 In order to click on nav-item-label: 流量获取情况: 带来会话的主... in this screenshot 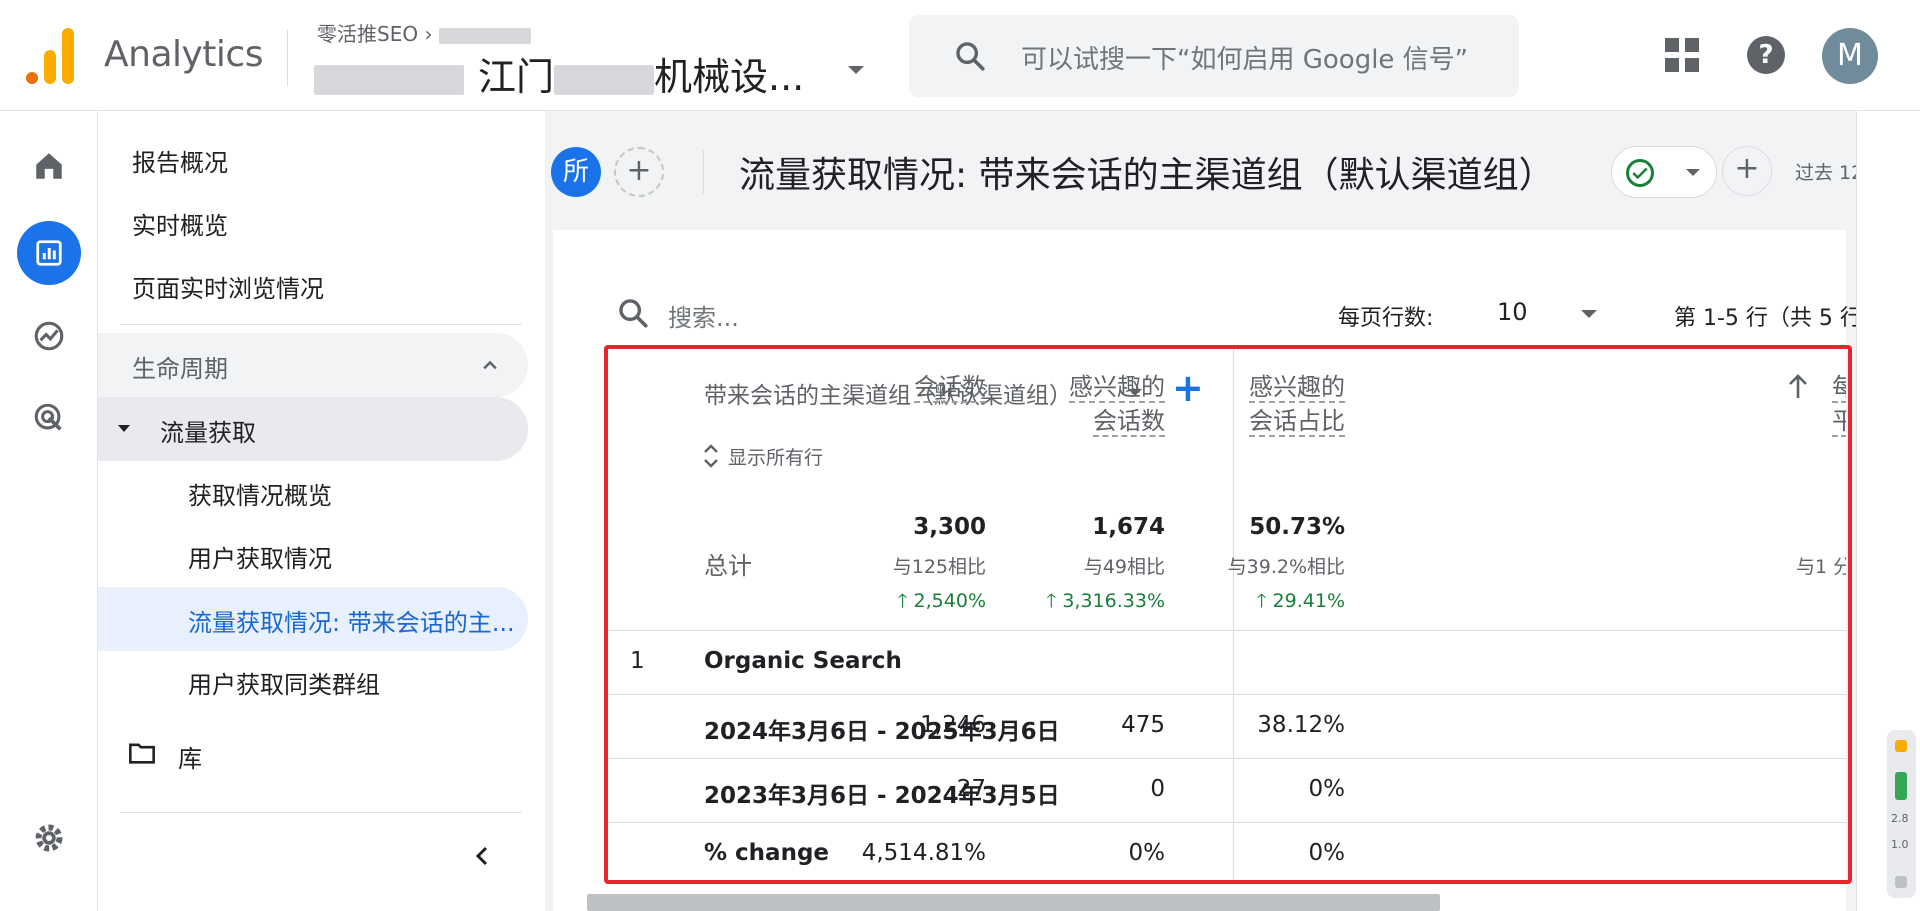, I will do `click(351, 623)`.